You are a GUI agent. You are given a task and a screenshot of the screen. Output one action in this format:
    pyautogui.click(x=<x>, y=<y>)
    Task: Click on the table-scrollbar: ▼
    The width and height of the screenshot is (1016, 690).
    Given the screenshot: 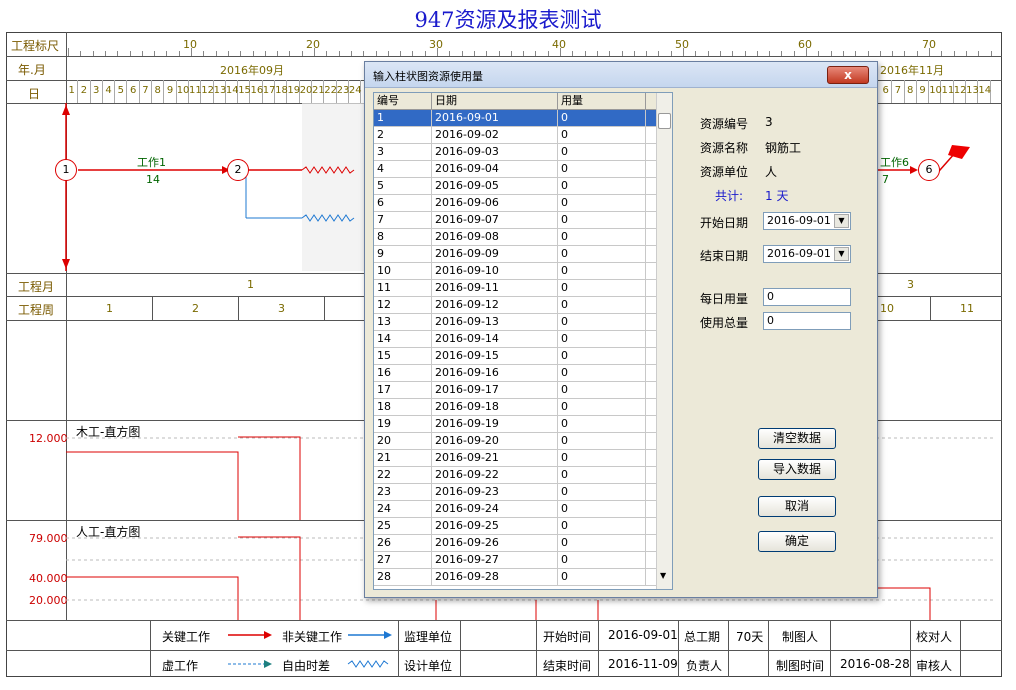 What is the action you would take?
    pyautogui.click(x=664, y=341)
    